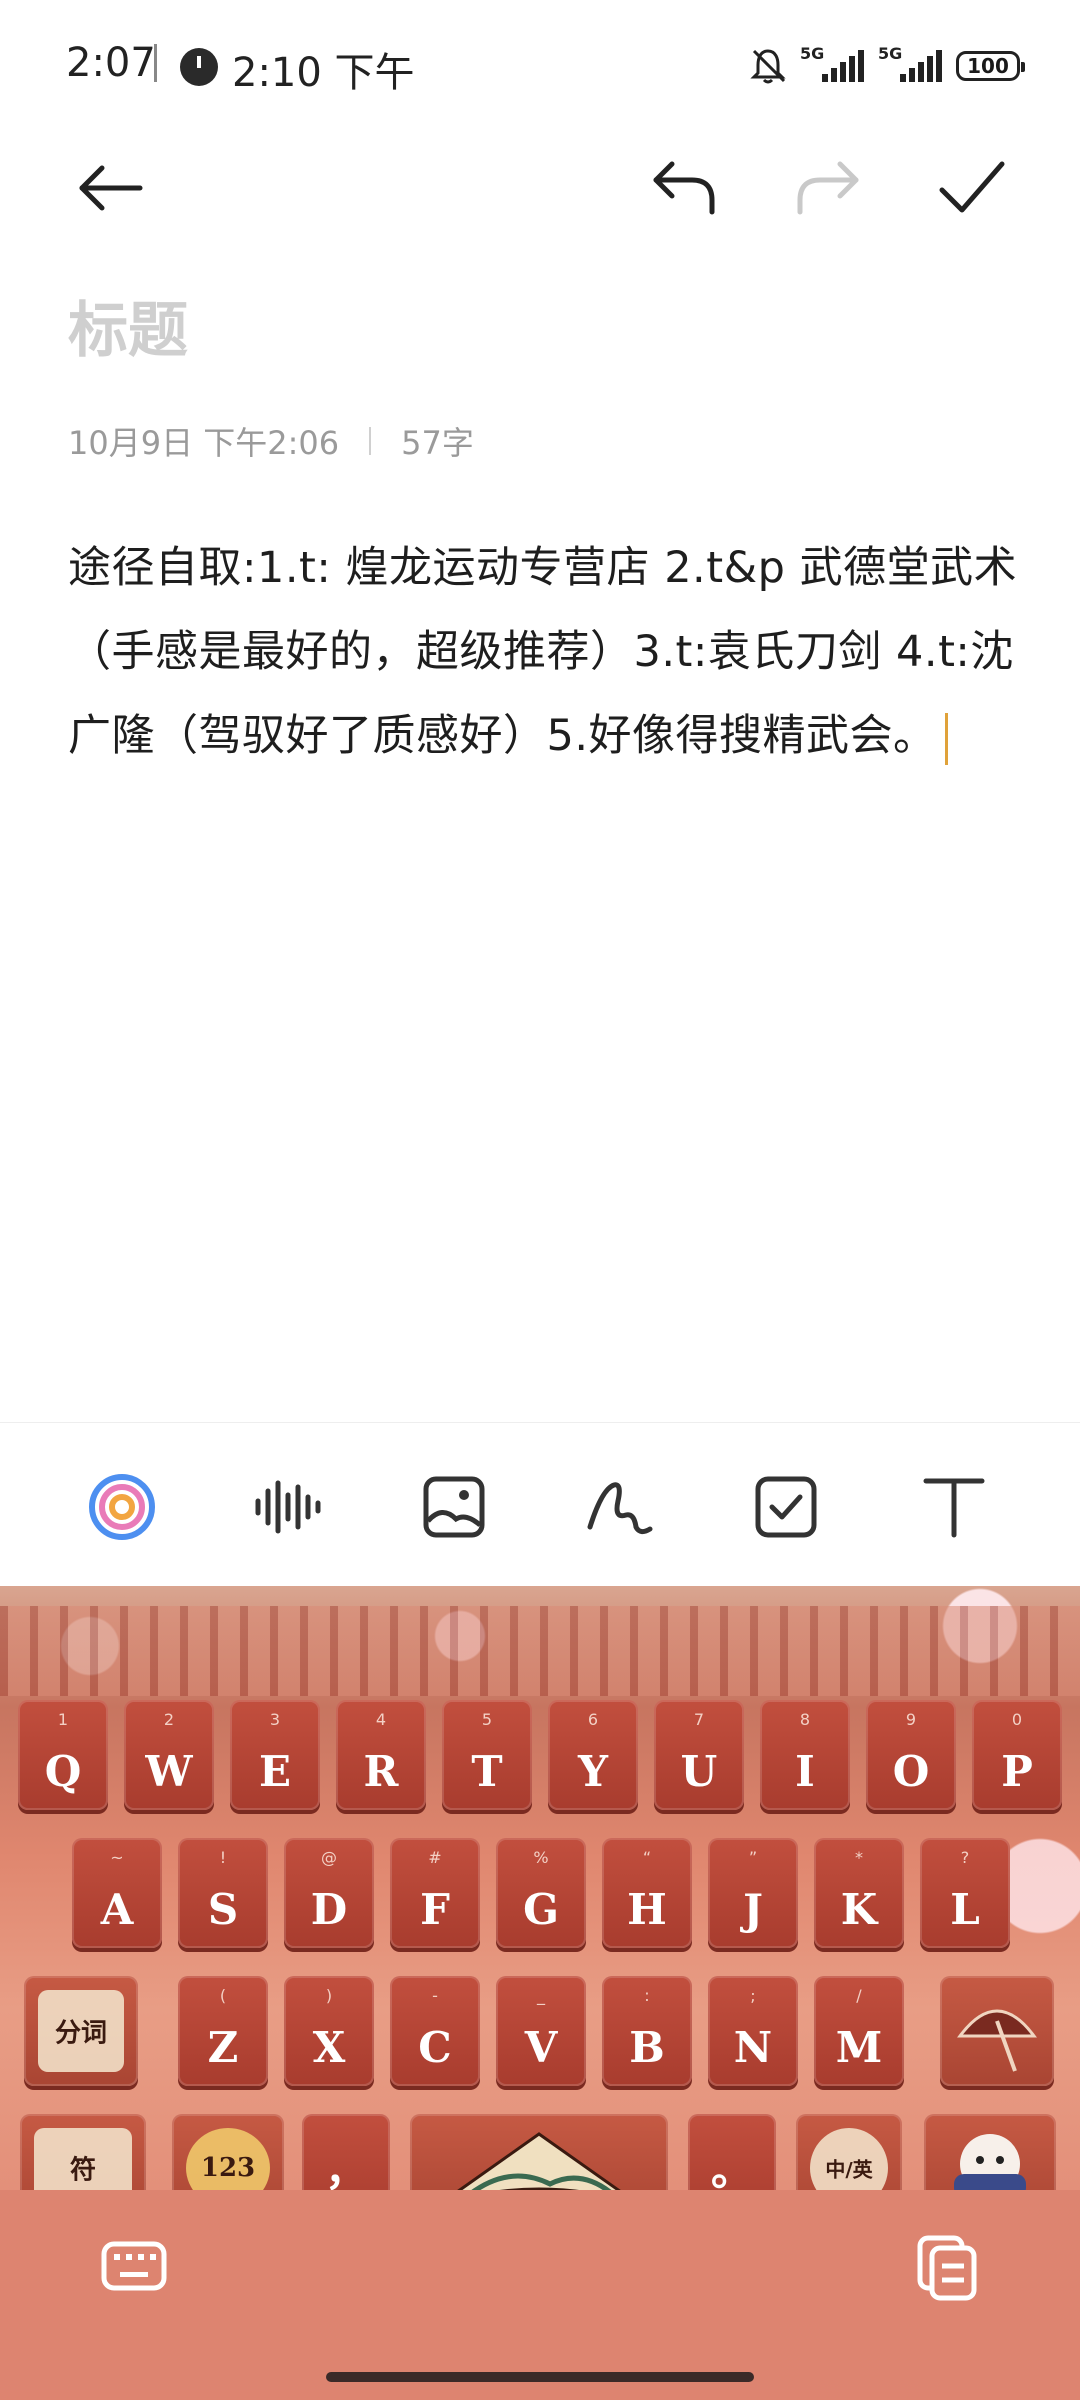 This screenshot has height=2400, width=1080. What do you see at coordinates (946, 738) in the screenshot?
I see `text-cursor` at bounding box center [946, 738].